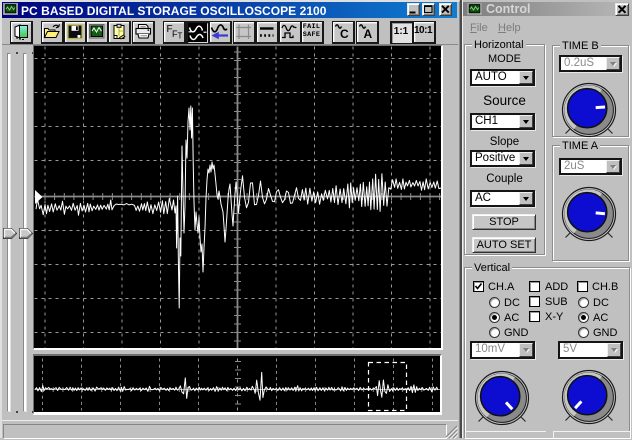 The width and height of the screenshot is (632, 440). I want to click on svg-text: C, so click(344, 34).